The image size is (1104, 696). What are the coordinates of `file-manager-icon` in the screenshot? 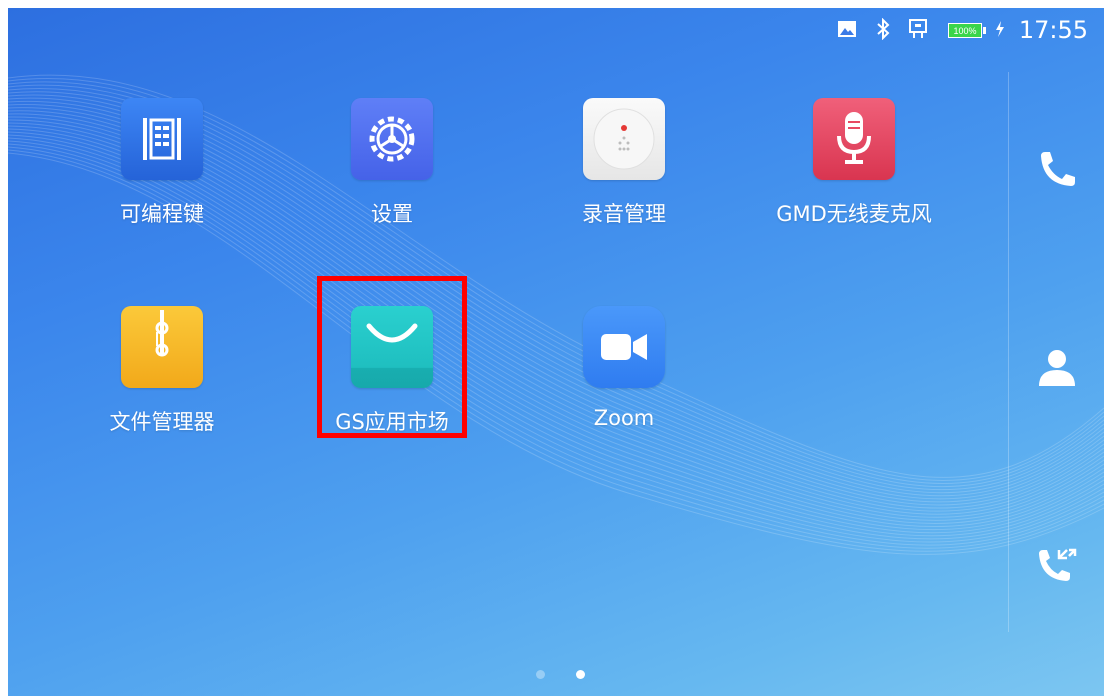 It's located at (162, 347).